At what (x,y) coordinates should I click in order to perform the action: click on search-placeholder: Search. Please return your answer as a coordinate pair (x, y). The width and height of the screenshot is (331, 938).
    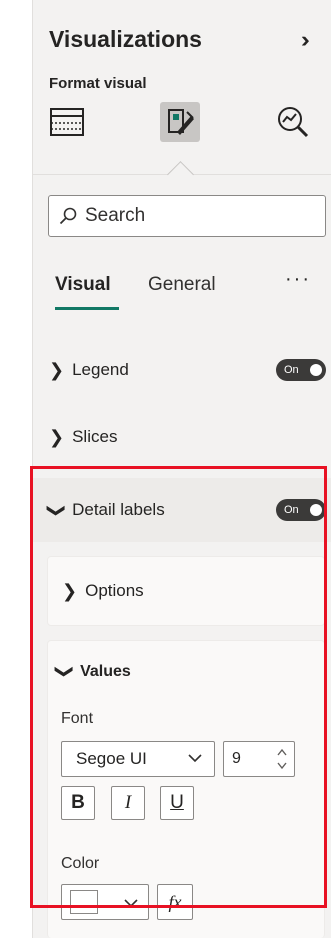
    Looking at the image, I should click on (115, 215).